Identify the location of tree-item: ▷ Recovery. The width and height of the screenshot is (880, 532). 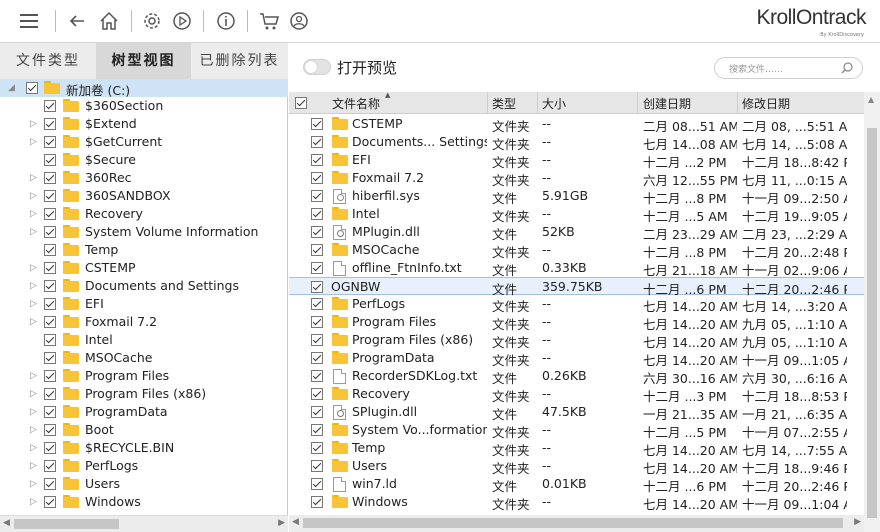
(144, 214).